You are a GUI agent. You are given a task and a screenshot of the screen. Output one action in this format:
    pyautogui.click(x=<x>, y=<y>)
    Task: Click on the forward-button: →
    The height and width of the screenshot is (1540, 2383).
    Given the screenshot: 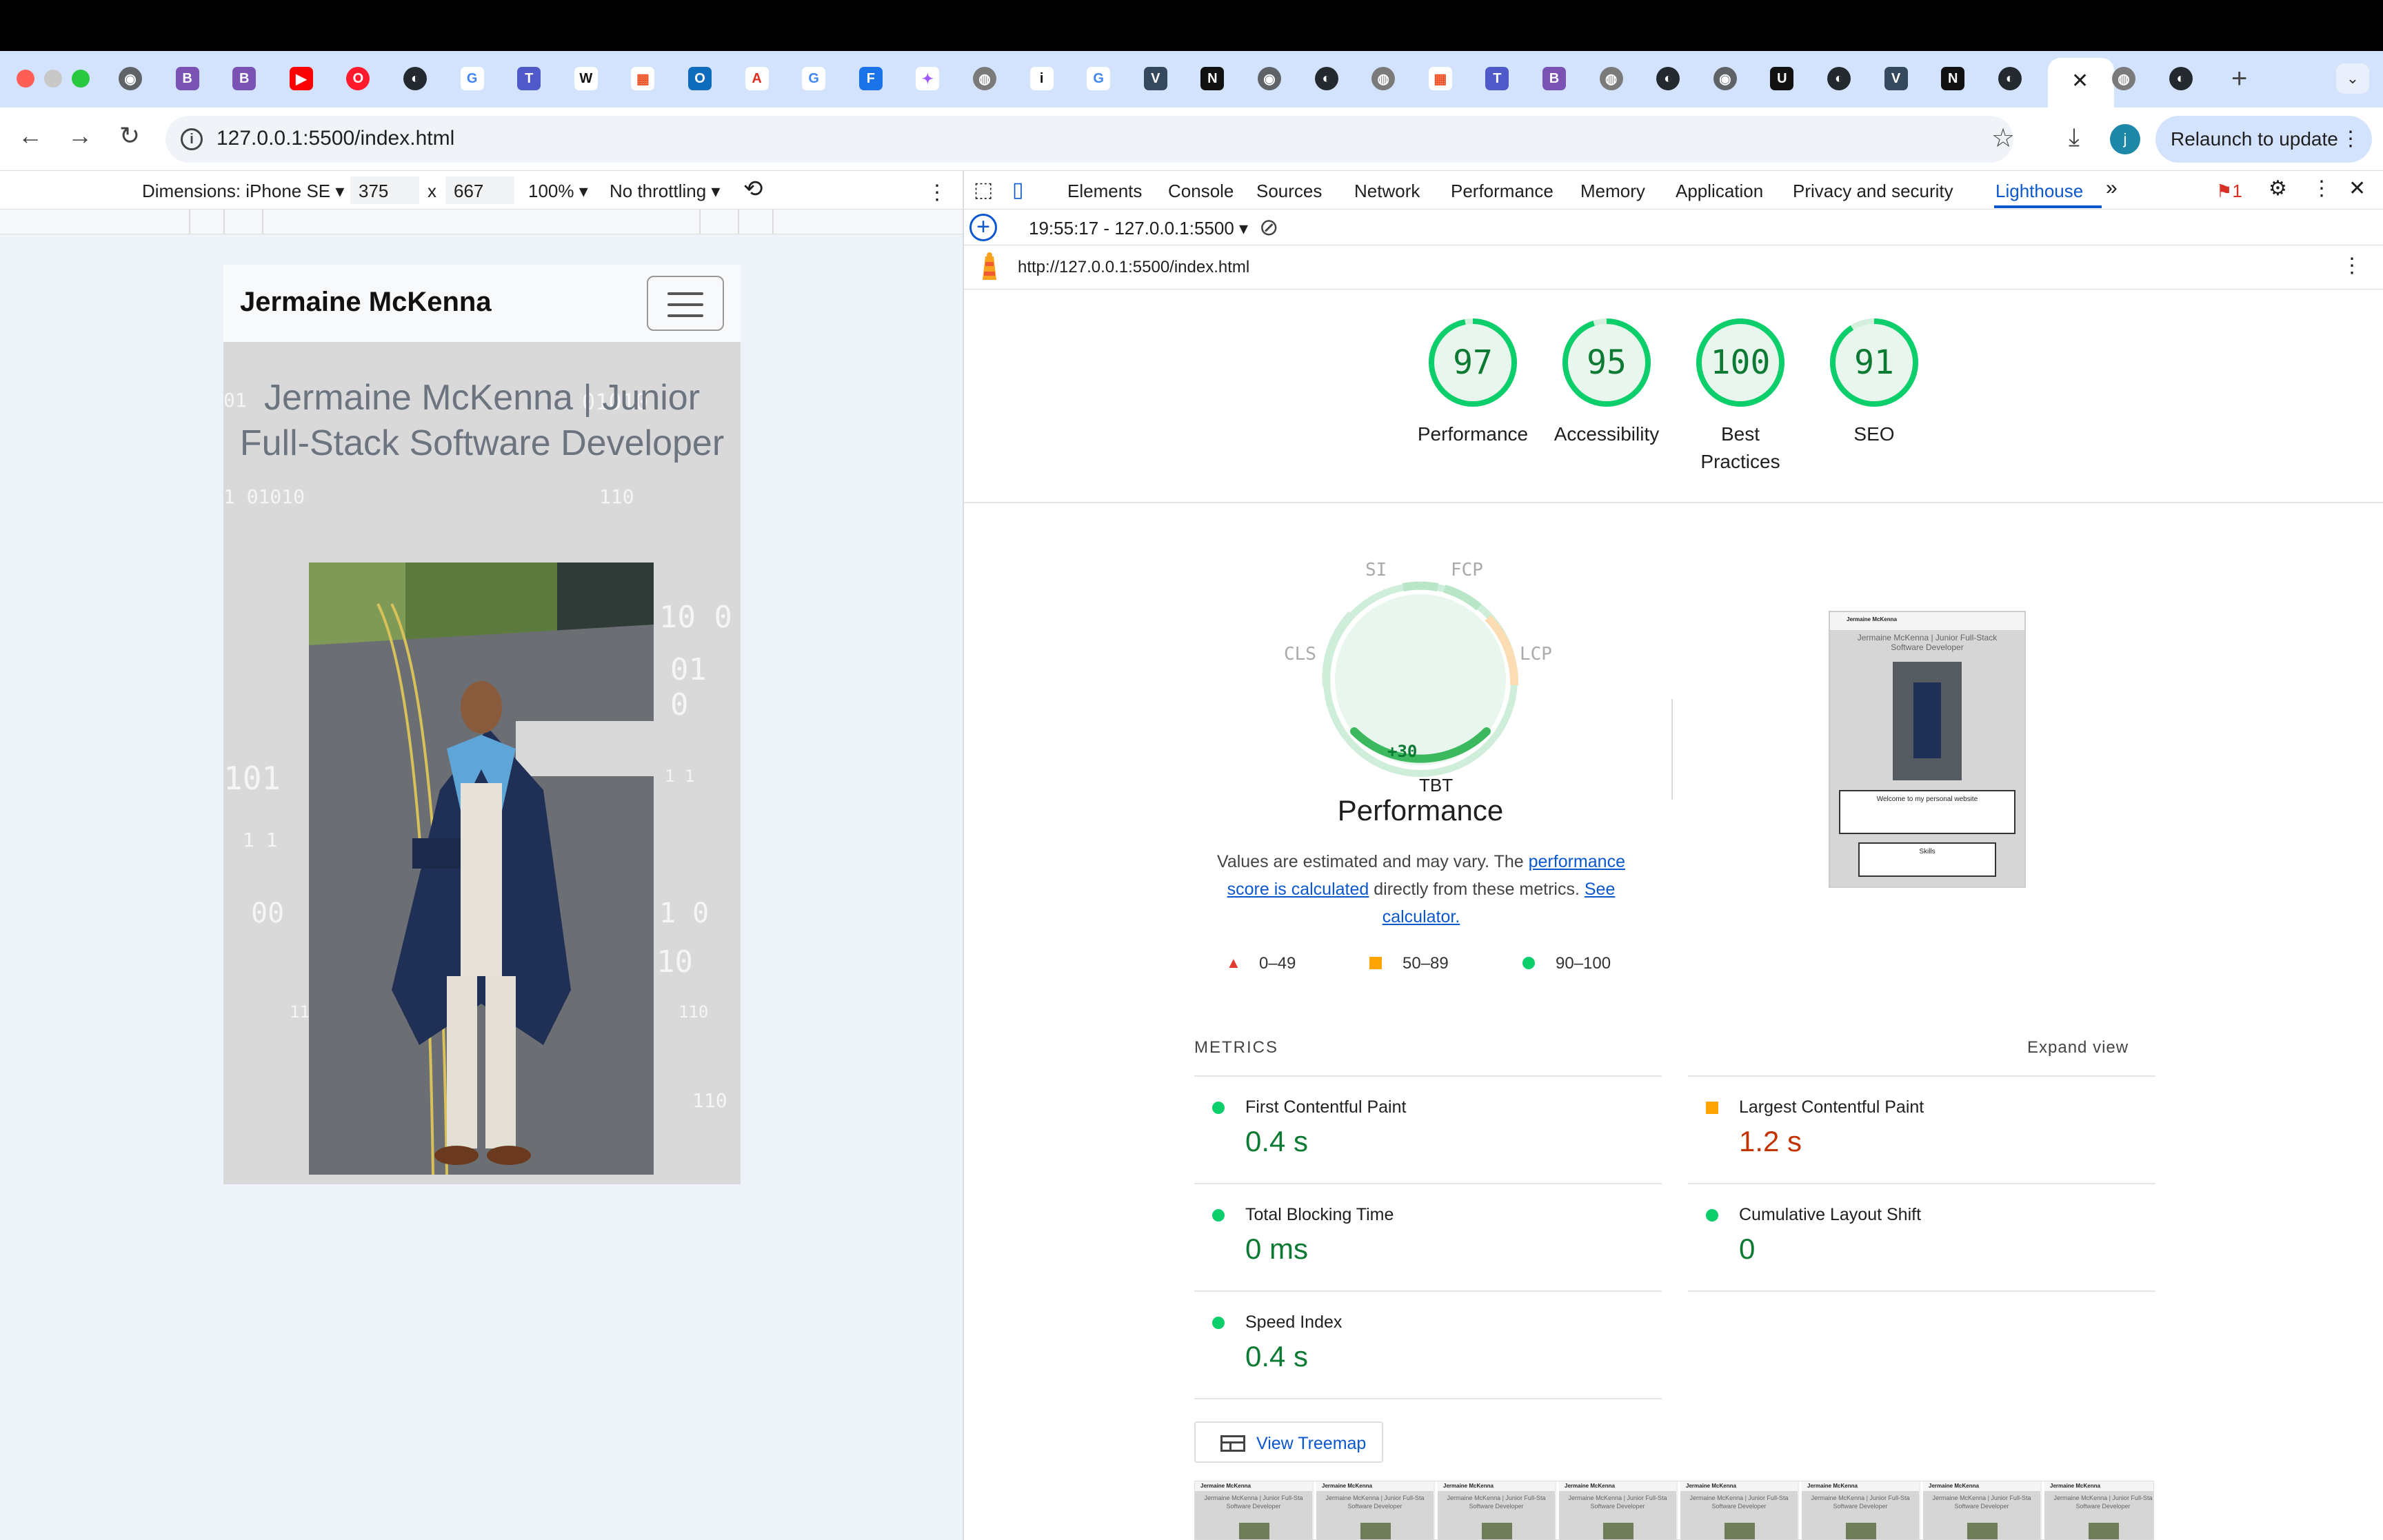 What is the action you would take?
    pyautogui.click(x=80, y=136)
    